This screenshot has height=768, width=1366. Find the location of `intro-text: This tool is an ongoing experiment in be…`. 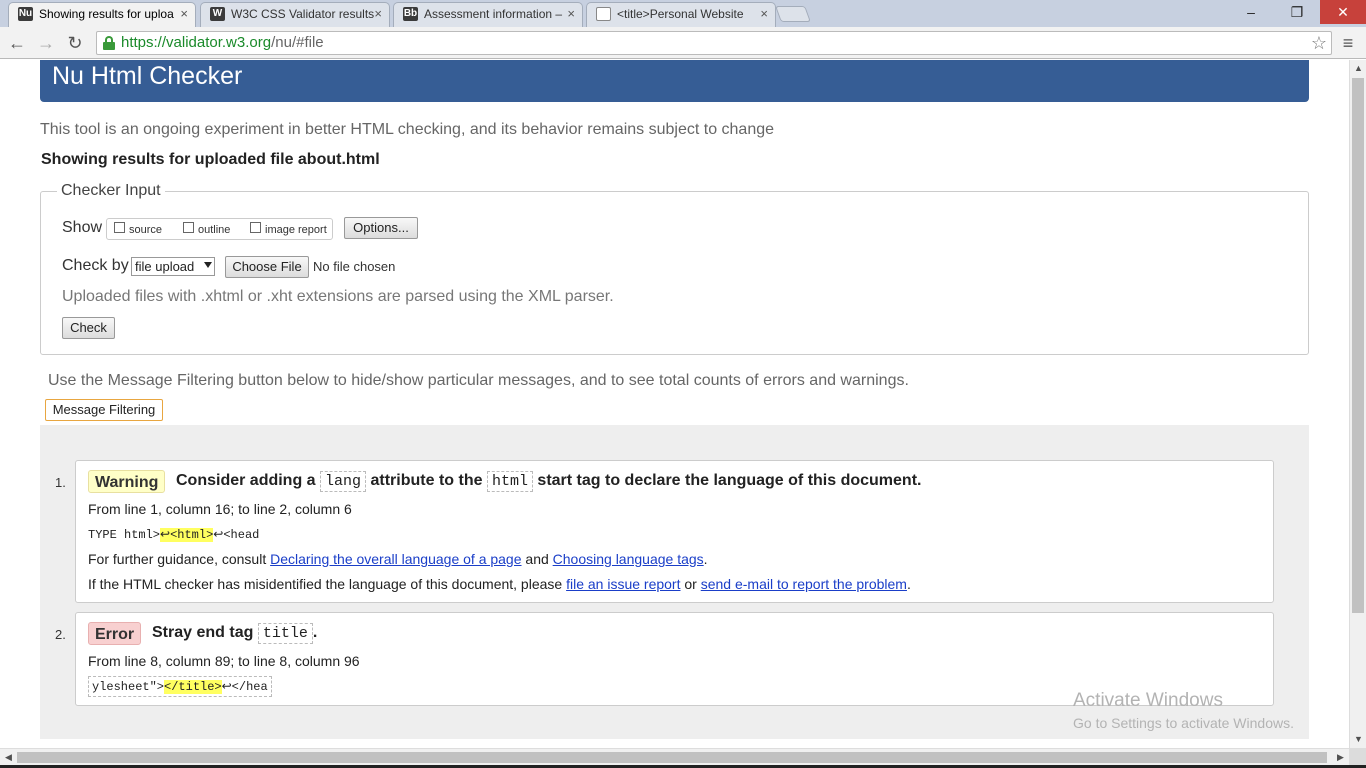

intro-text: This tool is an ongoing experiment in be… is located at coordinates (407, 129).